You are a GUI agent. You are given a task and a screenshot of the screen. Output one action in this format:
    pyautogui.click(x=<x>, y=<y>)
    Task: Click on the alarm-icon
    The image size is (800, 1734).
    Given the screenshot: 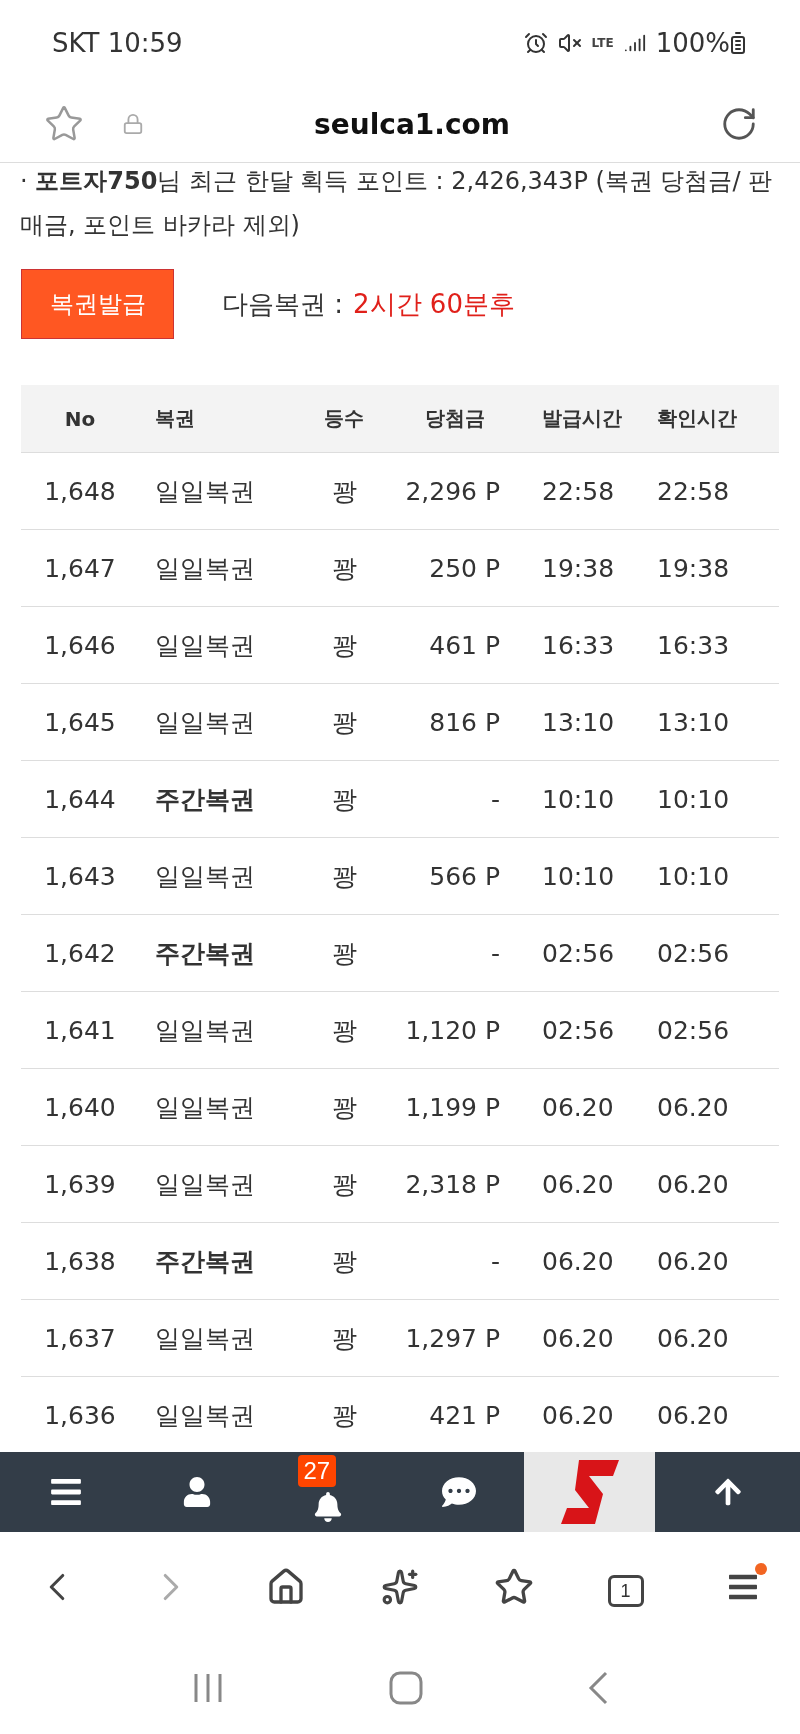 What is the action you would take?
    pyautogui.click(x=535, y=43)
    